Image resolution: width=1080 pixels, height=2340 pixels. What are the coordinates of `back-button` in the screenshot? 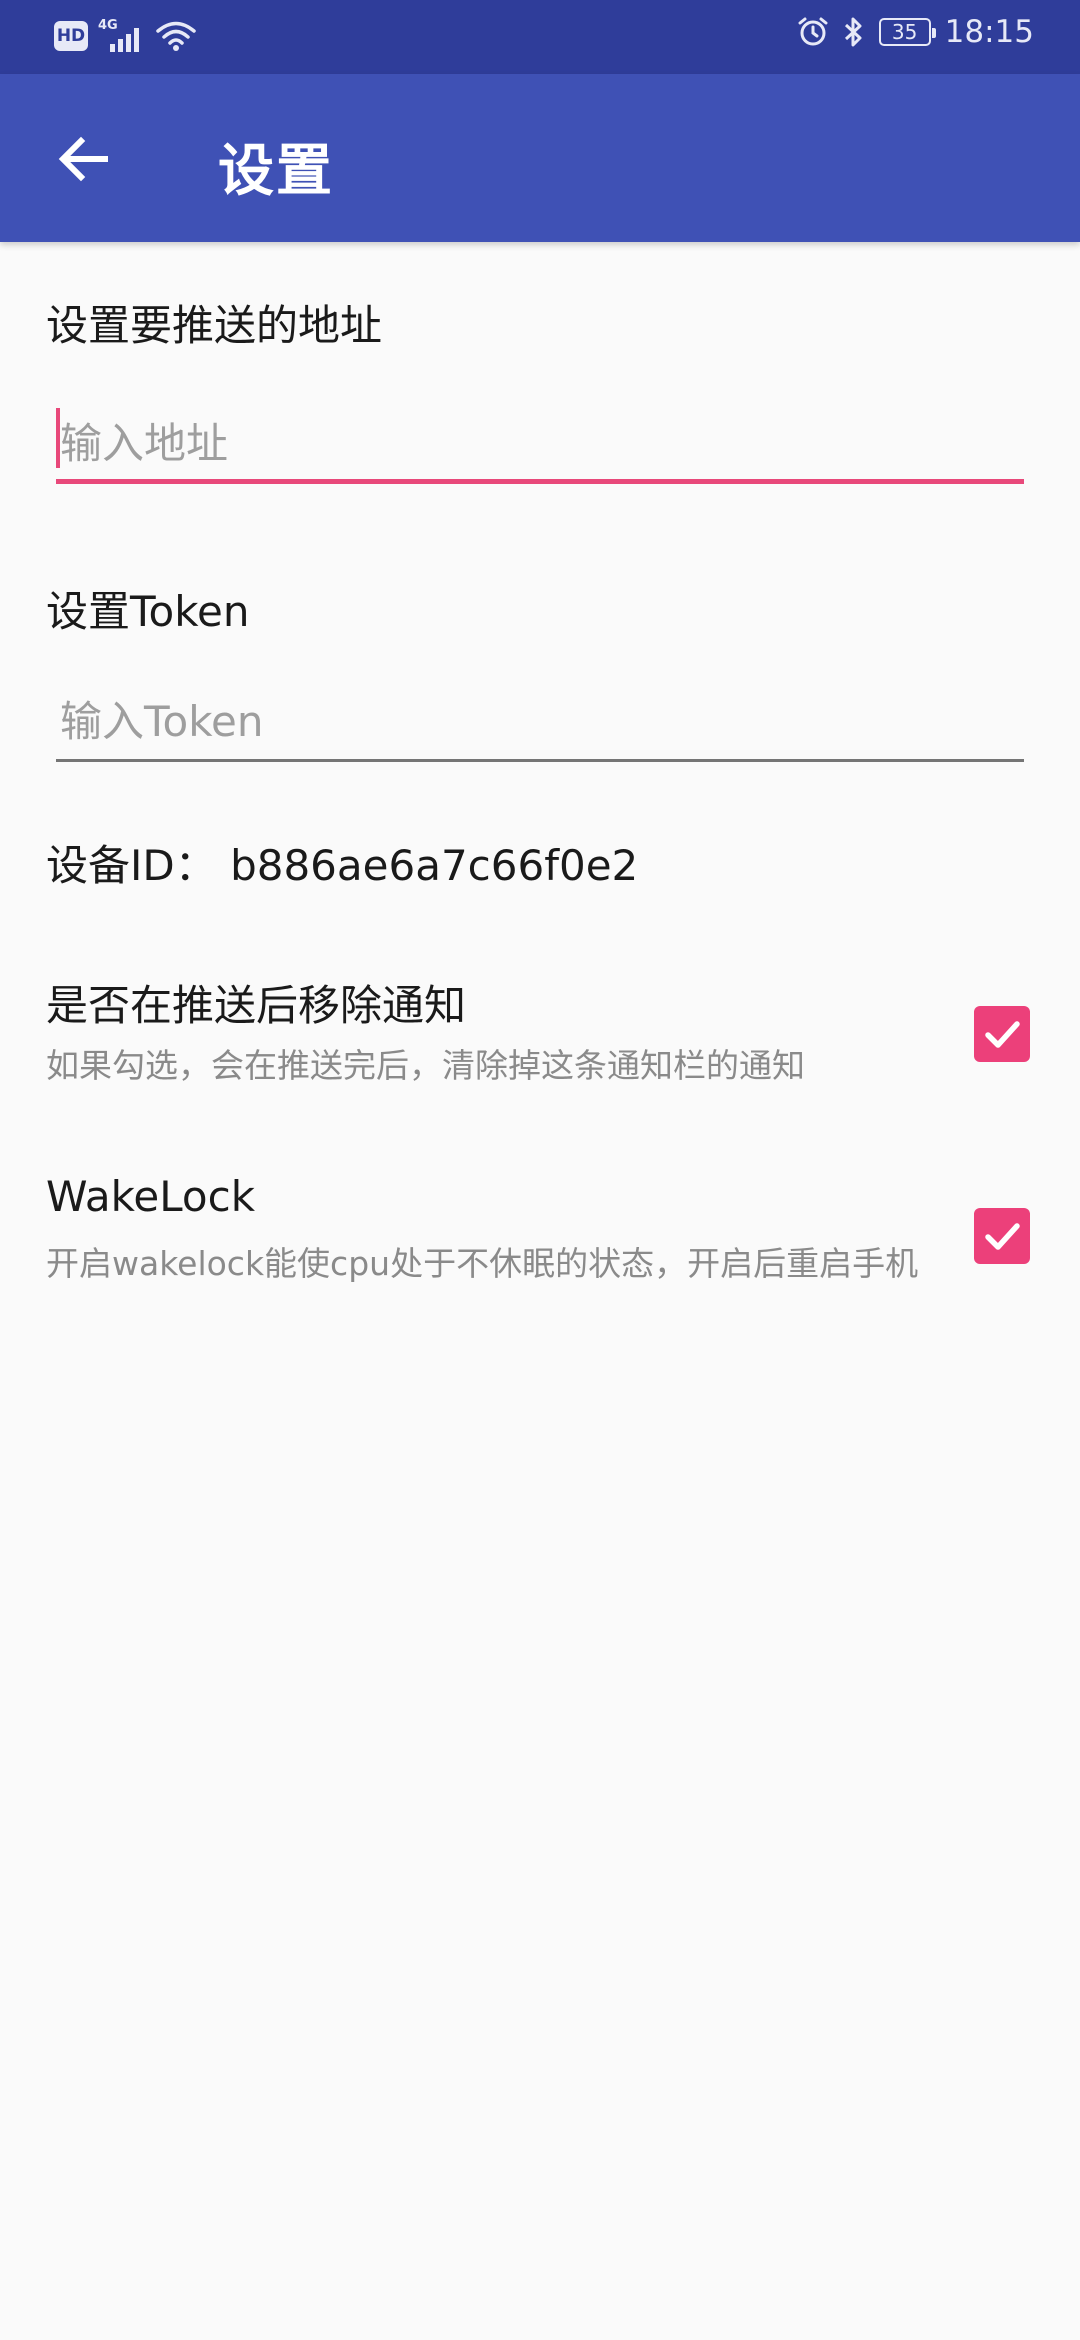 It's located at (83, 159).